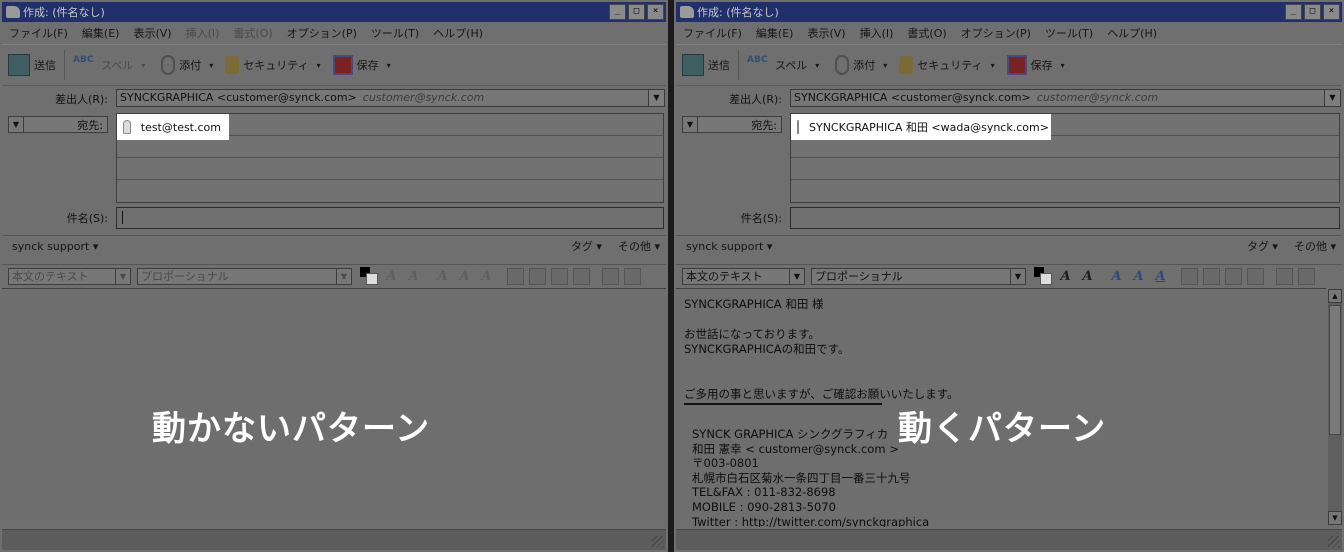  I want to click on scroll-up-icon: ▲, so click(1335, 296).